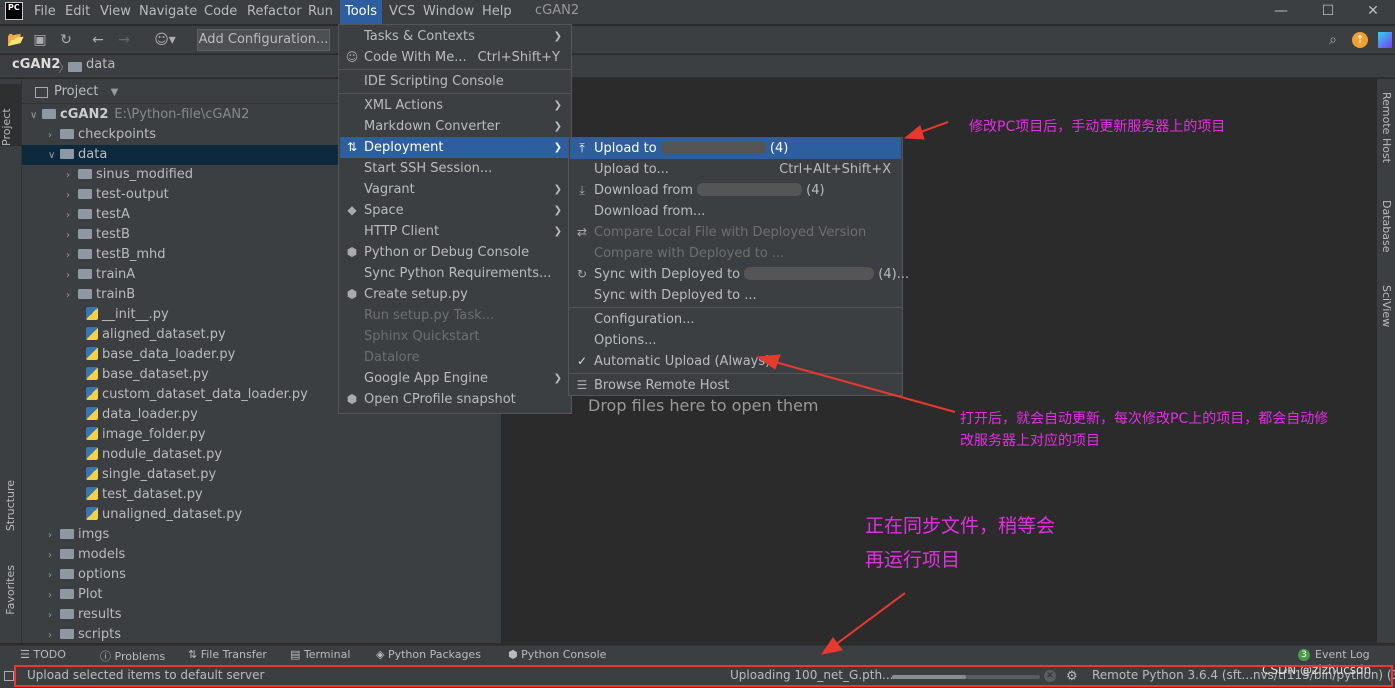  What do you see at coordinates (933, 127) in the screenshot?
I see `arrow-upload-line` at bounding box center [933, 127].